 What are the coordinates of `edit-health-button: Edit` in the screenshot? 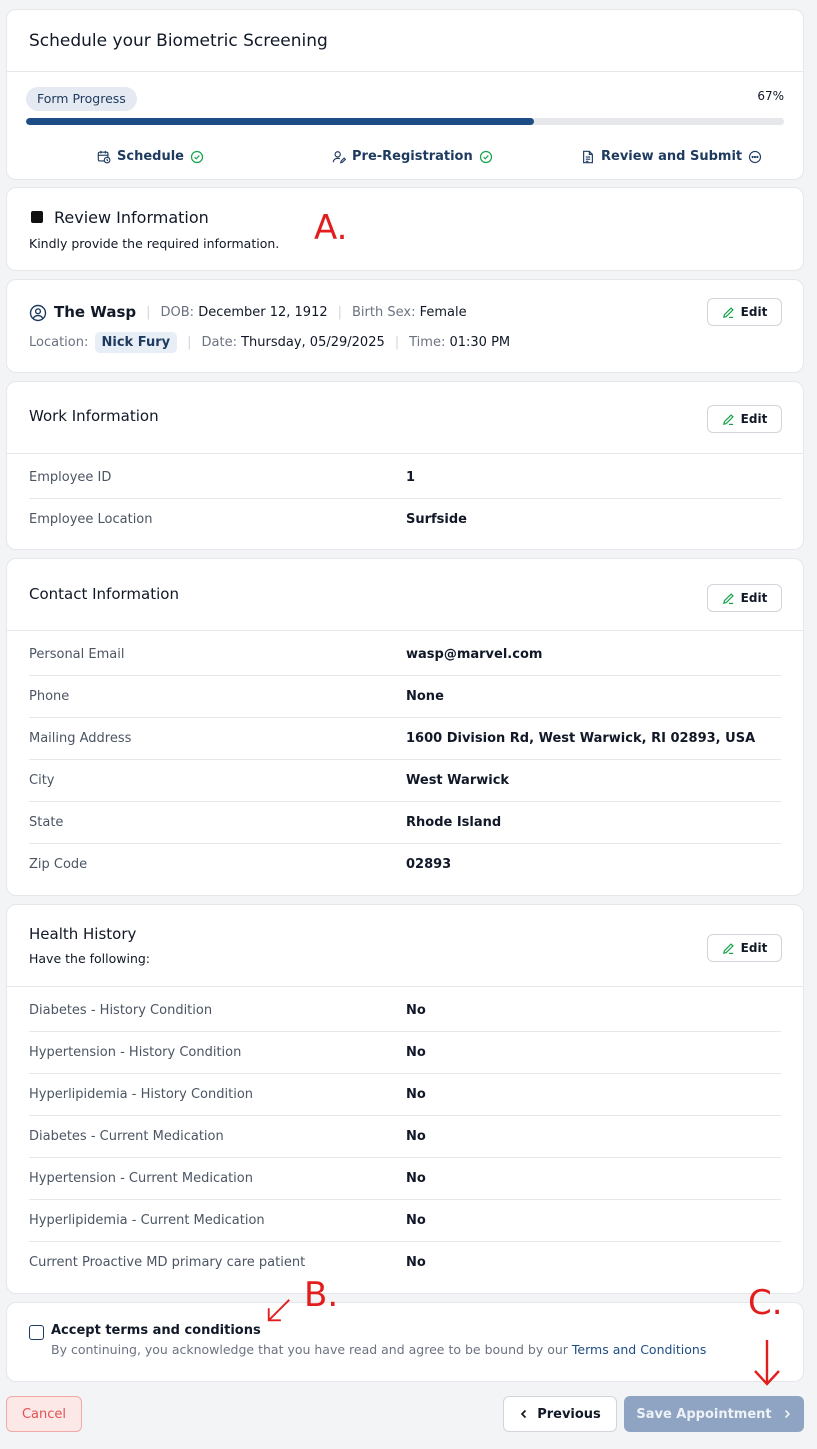 It's located at (744, 948).